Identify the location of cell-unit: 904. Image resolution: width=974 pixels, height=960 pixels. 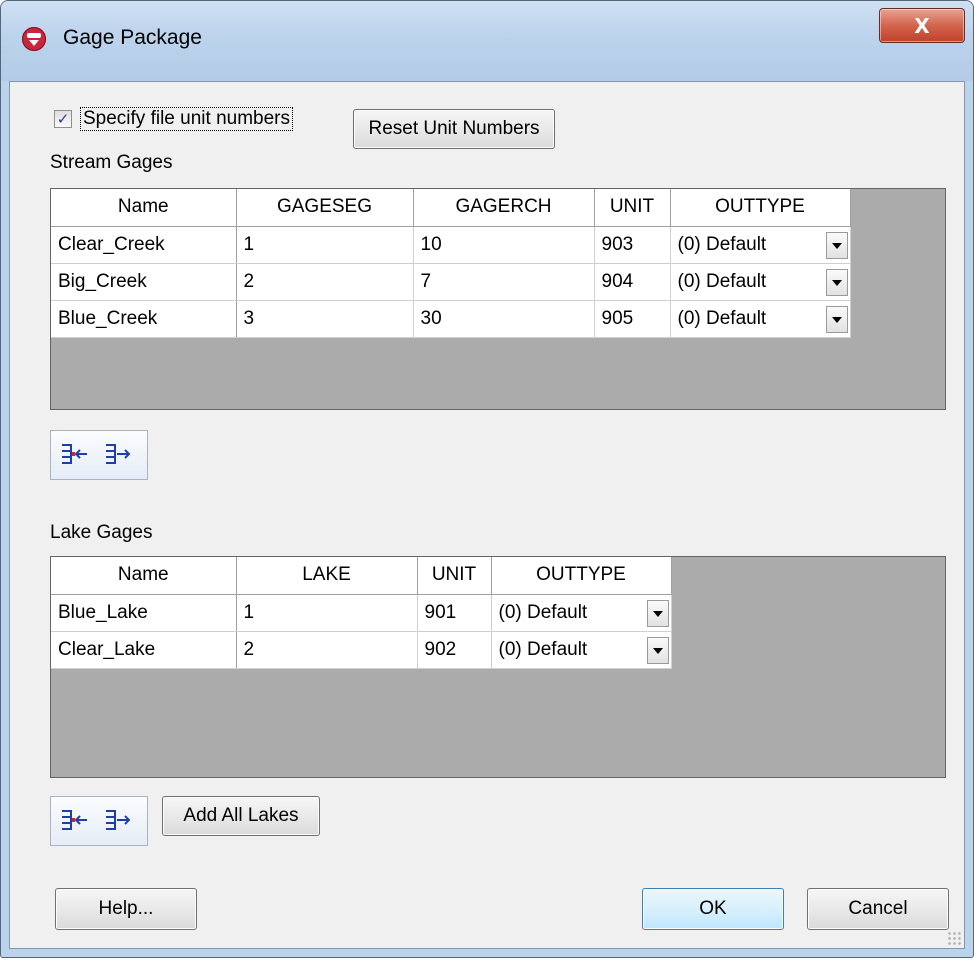
(632, 282).